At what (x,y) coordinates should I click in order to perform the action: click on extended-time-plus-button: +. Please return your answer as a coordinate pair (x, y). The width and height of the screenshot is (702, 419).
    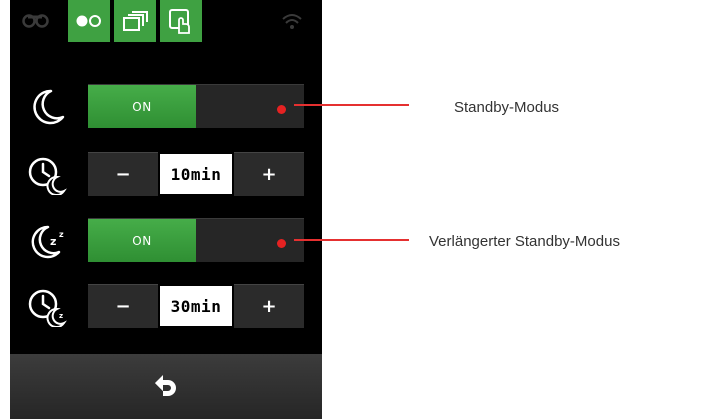
    Looking at the image, I should click on (269, 306).